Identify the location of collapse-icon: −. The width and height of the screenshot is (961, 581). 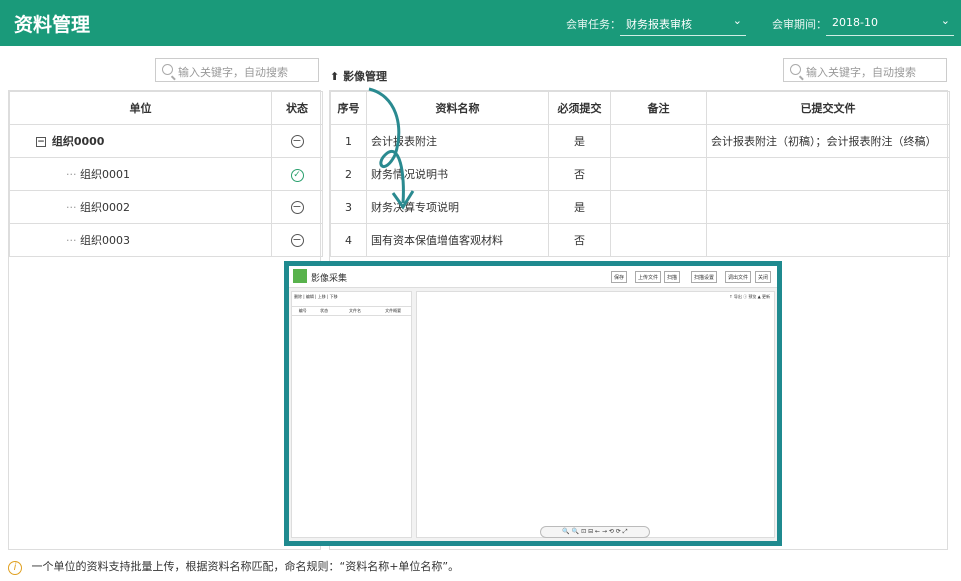
(41, 142).